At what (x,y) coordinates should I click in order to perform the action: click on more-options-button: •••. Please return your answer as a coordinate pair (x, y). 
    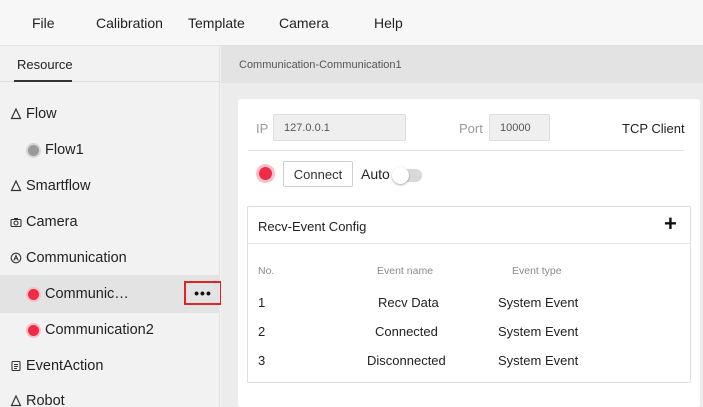
    Looking at the image, I should click on (203, 293).